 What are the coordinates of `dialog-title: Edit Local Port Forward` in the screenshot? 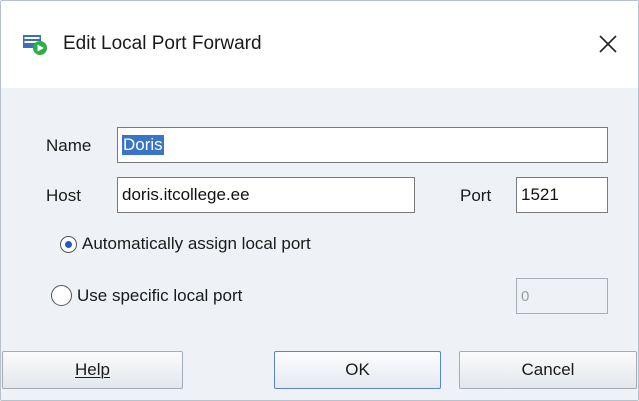 It's located at (162, 43).